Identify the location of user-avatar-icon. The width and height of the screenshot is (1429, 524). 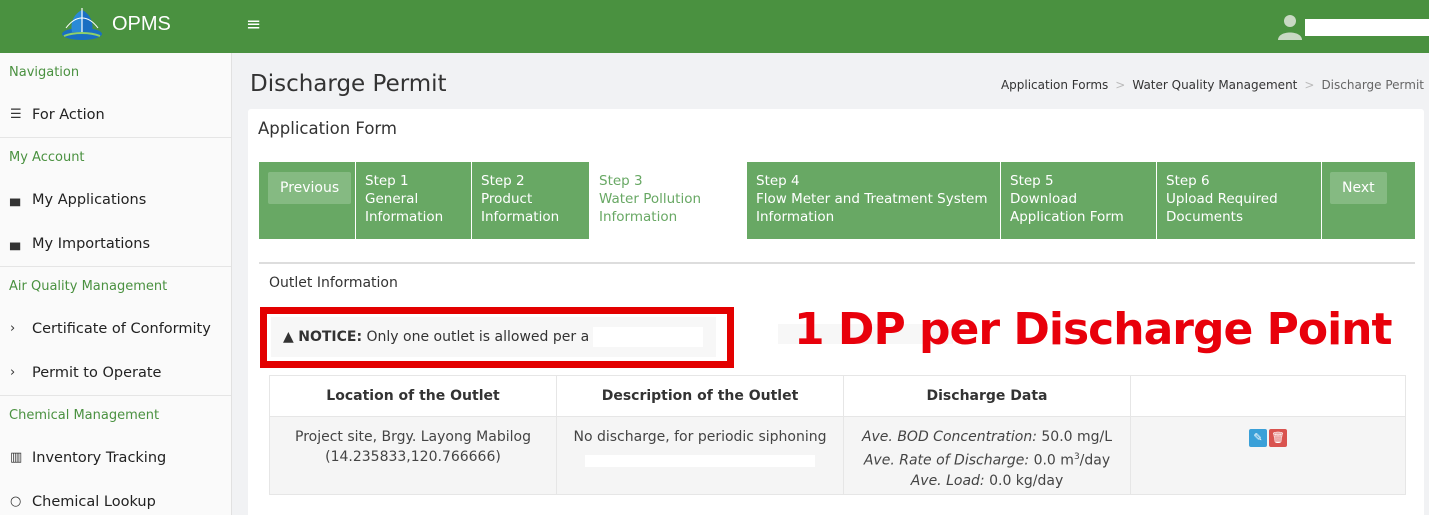
(1290, 27).